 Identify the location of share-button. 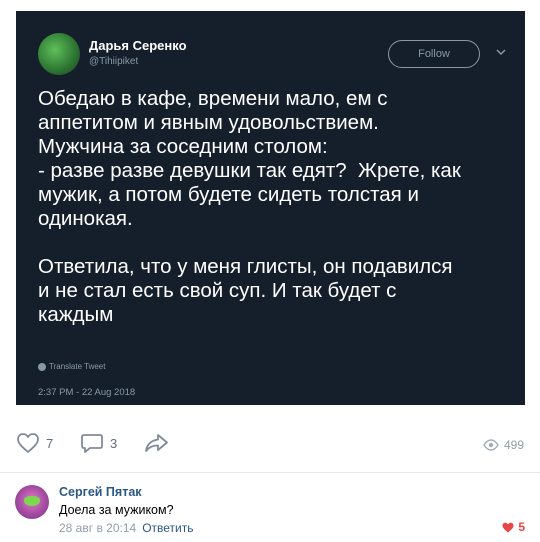
(157, 443).